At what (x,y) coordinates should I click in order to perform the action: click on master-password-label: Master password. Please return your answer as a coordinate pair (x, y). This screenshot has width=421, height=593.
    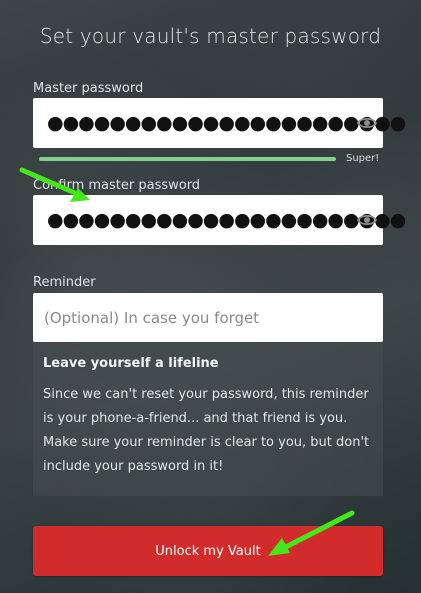
    Looking at the image, I should click on (88, 88).